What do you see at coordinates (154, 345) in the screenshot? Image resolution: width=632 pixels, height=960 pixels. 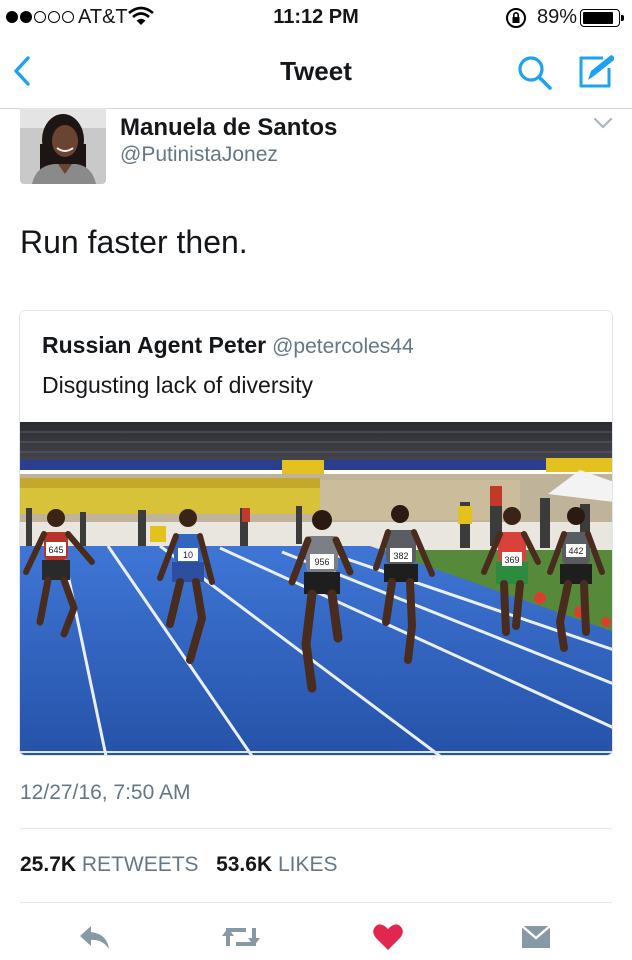 I see `quoted-author-name: Russian Agent Peter` at bounding box center [154, 345].